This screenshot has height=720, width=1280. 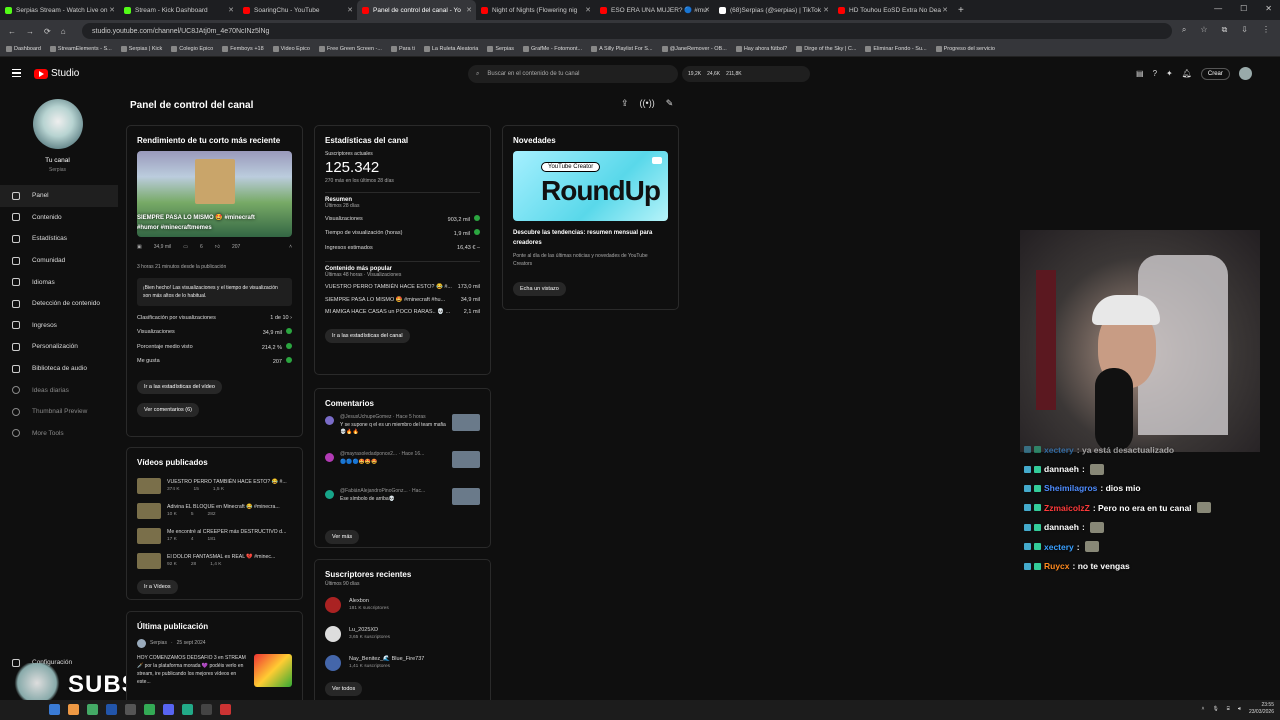 I want to click on tray-chevron-icon: ˄, so click(x=1203, y=709).